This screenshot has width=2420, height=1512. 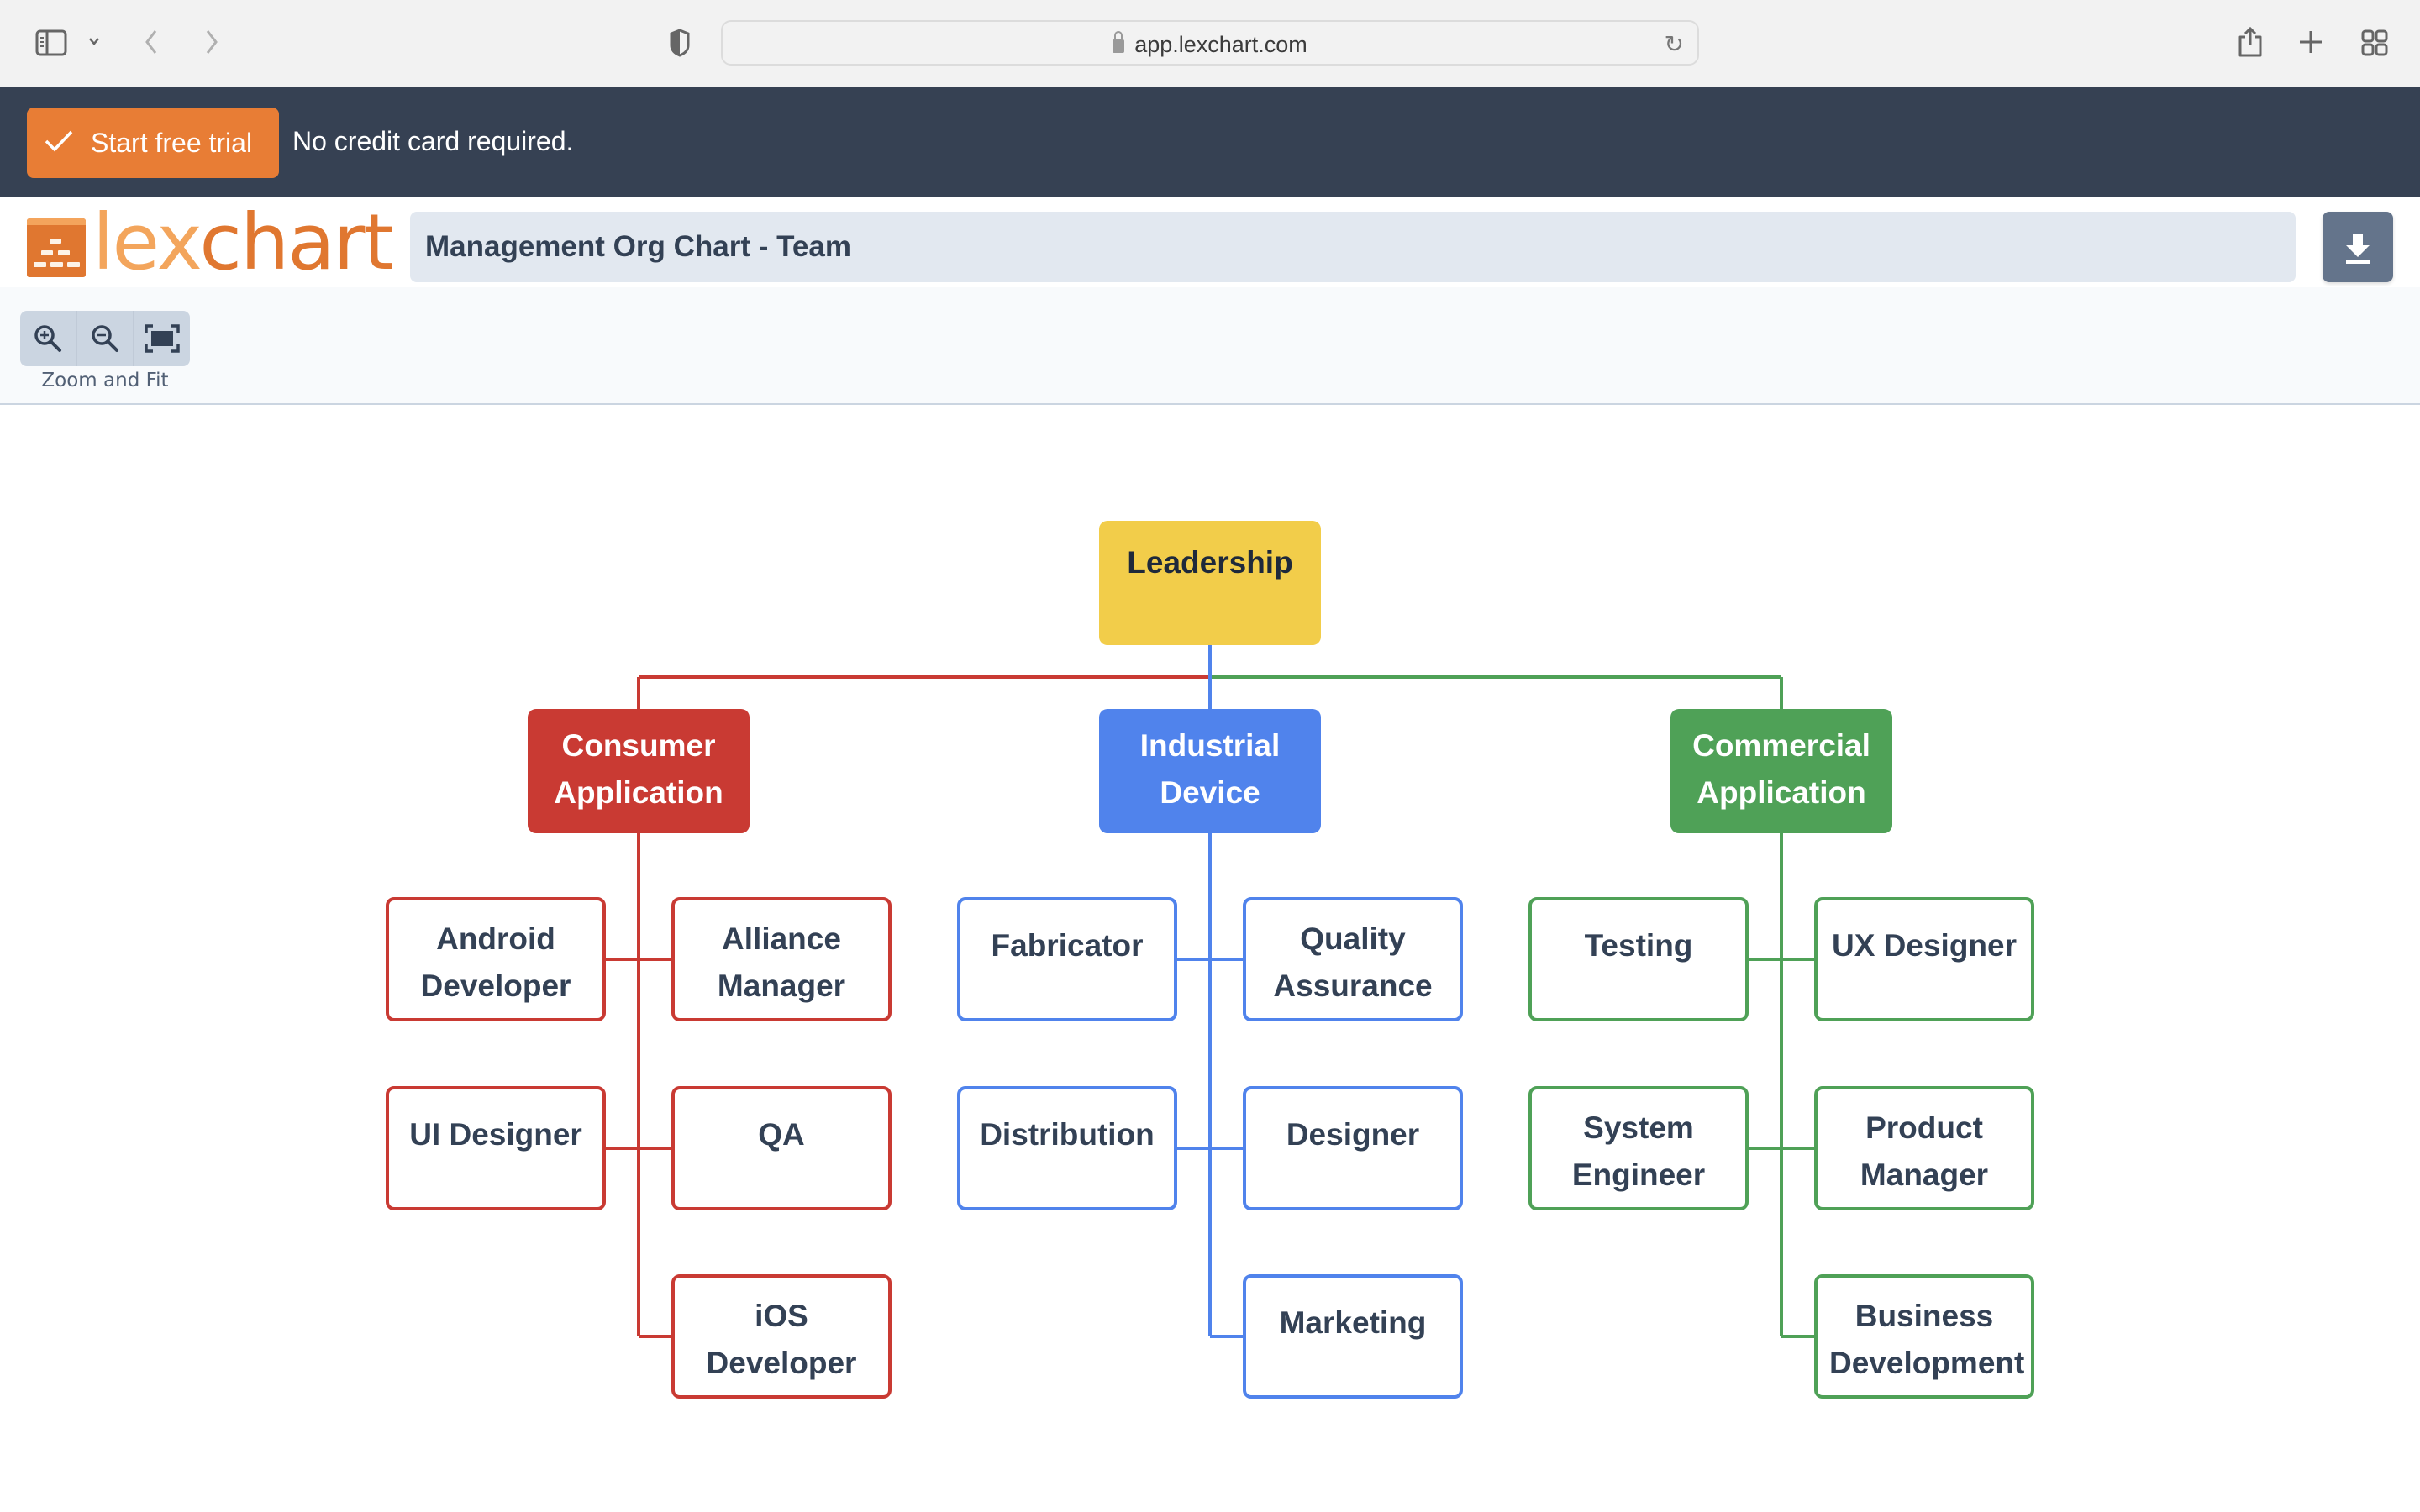 What do you see at coordinates (680, 45) in the screenshot?
I see `privacy-shield-icon` at bounding box center [680, 45].